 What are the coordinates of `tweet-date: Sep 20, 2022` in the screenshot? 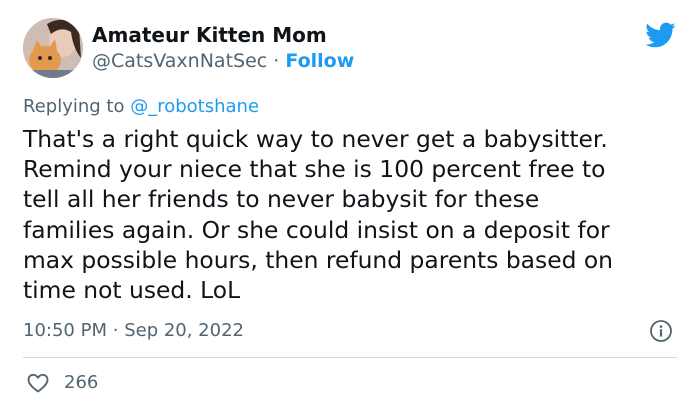 It's located at (184, 330).